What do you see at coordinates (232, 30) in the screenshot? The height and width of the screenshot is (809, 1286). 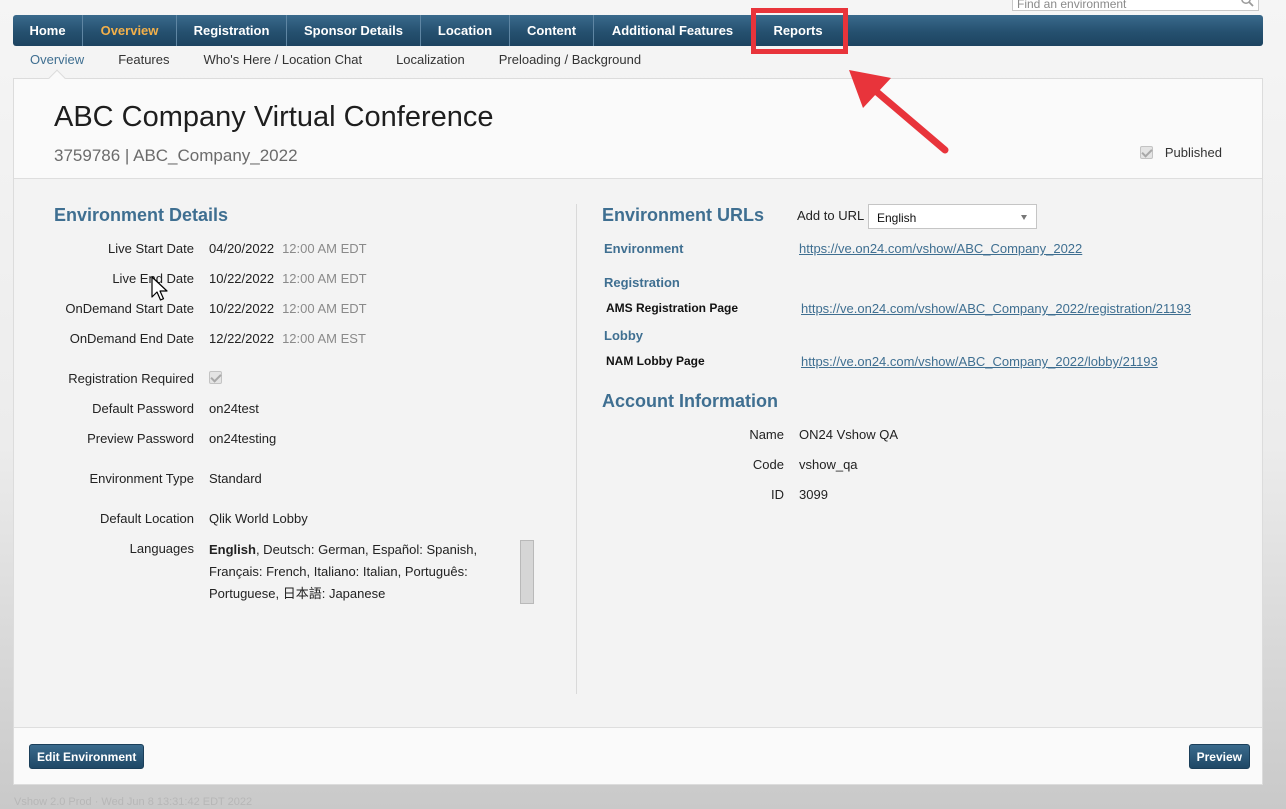 I see `nav-registration: Registration` at bounding box center [232, 30].